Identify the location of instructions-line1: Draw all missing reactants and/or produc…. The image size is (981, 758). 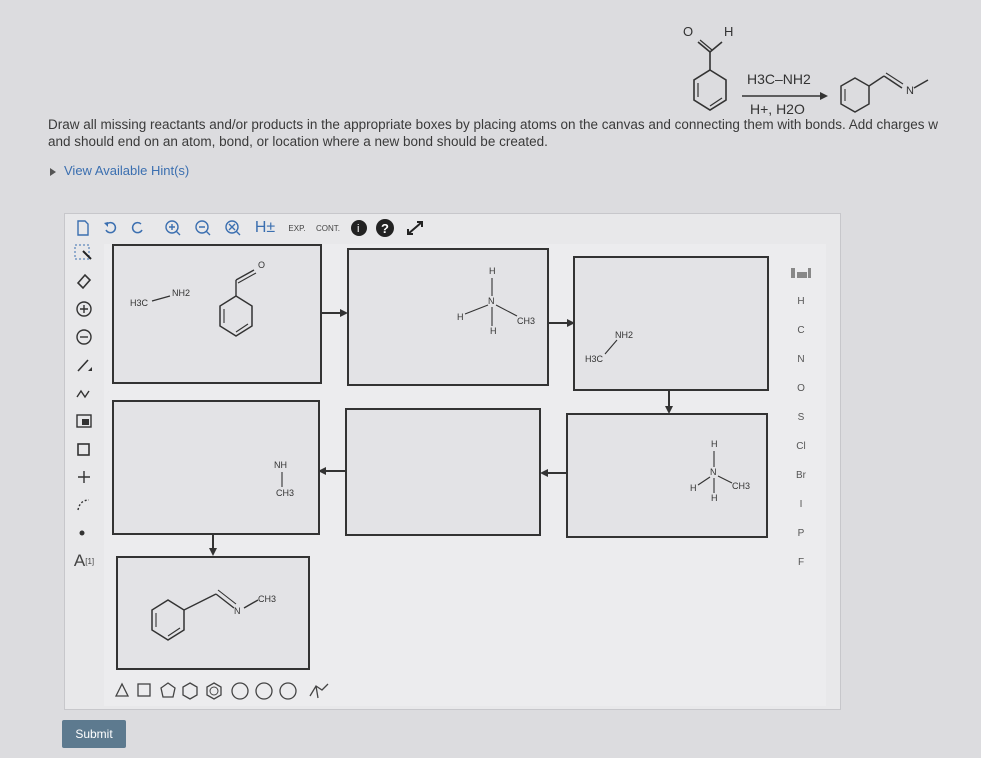
(493, 124).